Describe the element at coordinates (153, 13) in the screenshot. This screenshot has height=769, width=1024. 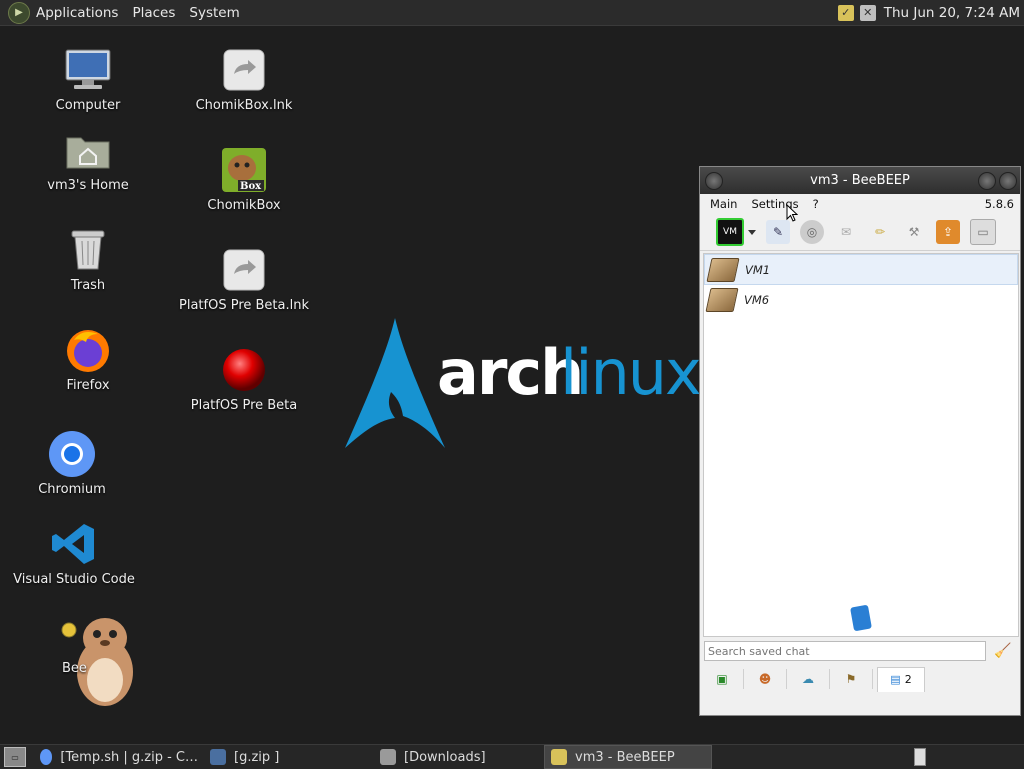
I see `menu-places: Places` at that location.